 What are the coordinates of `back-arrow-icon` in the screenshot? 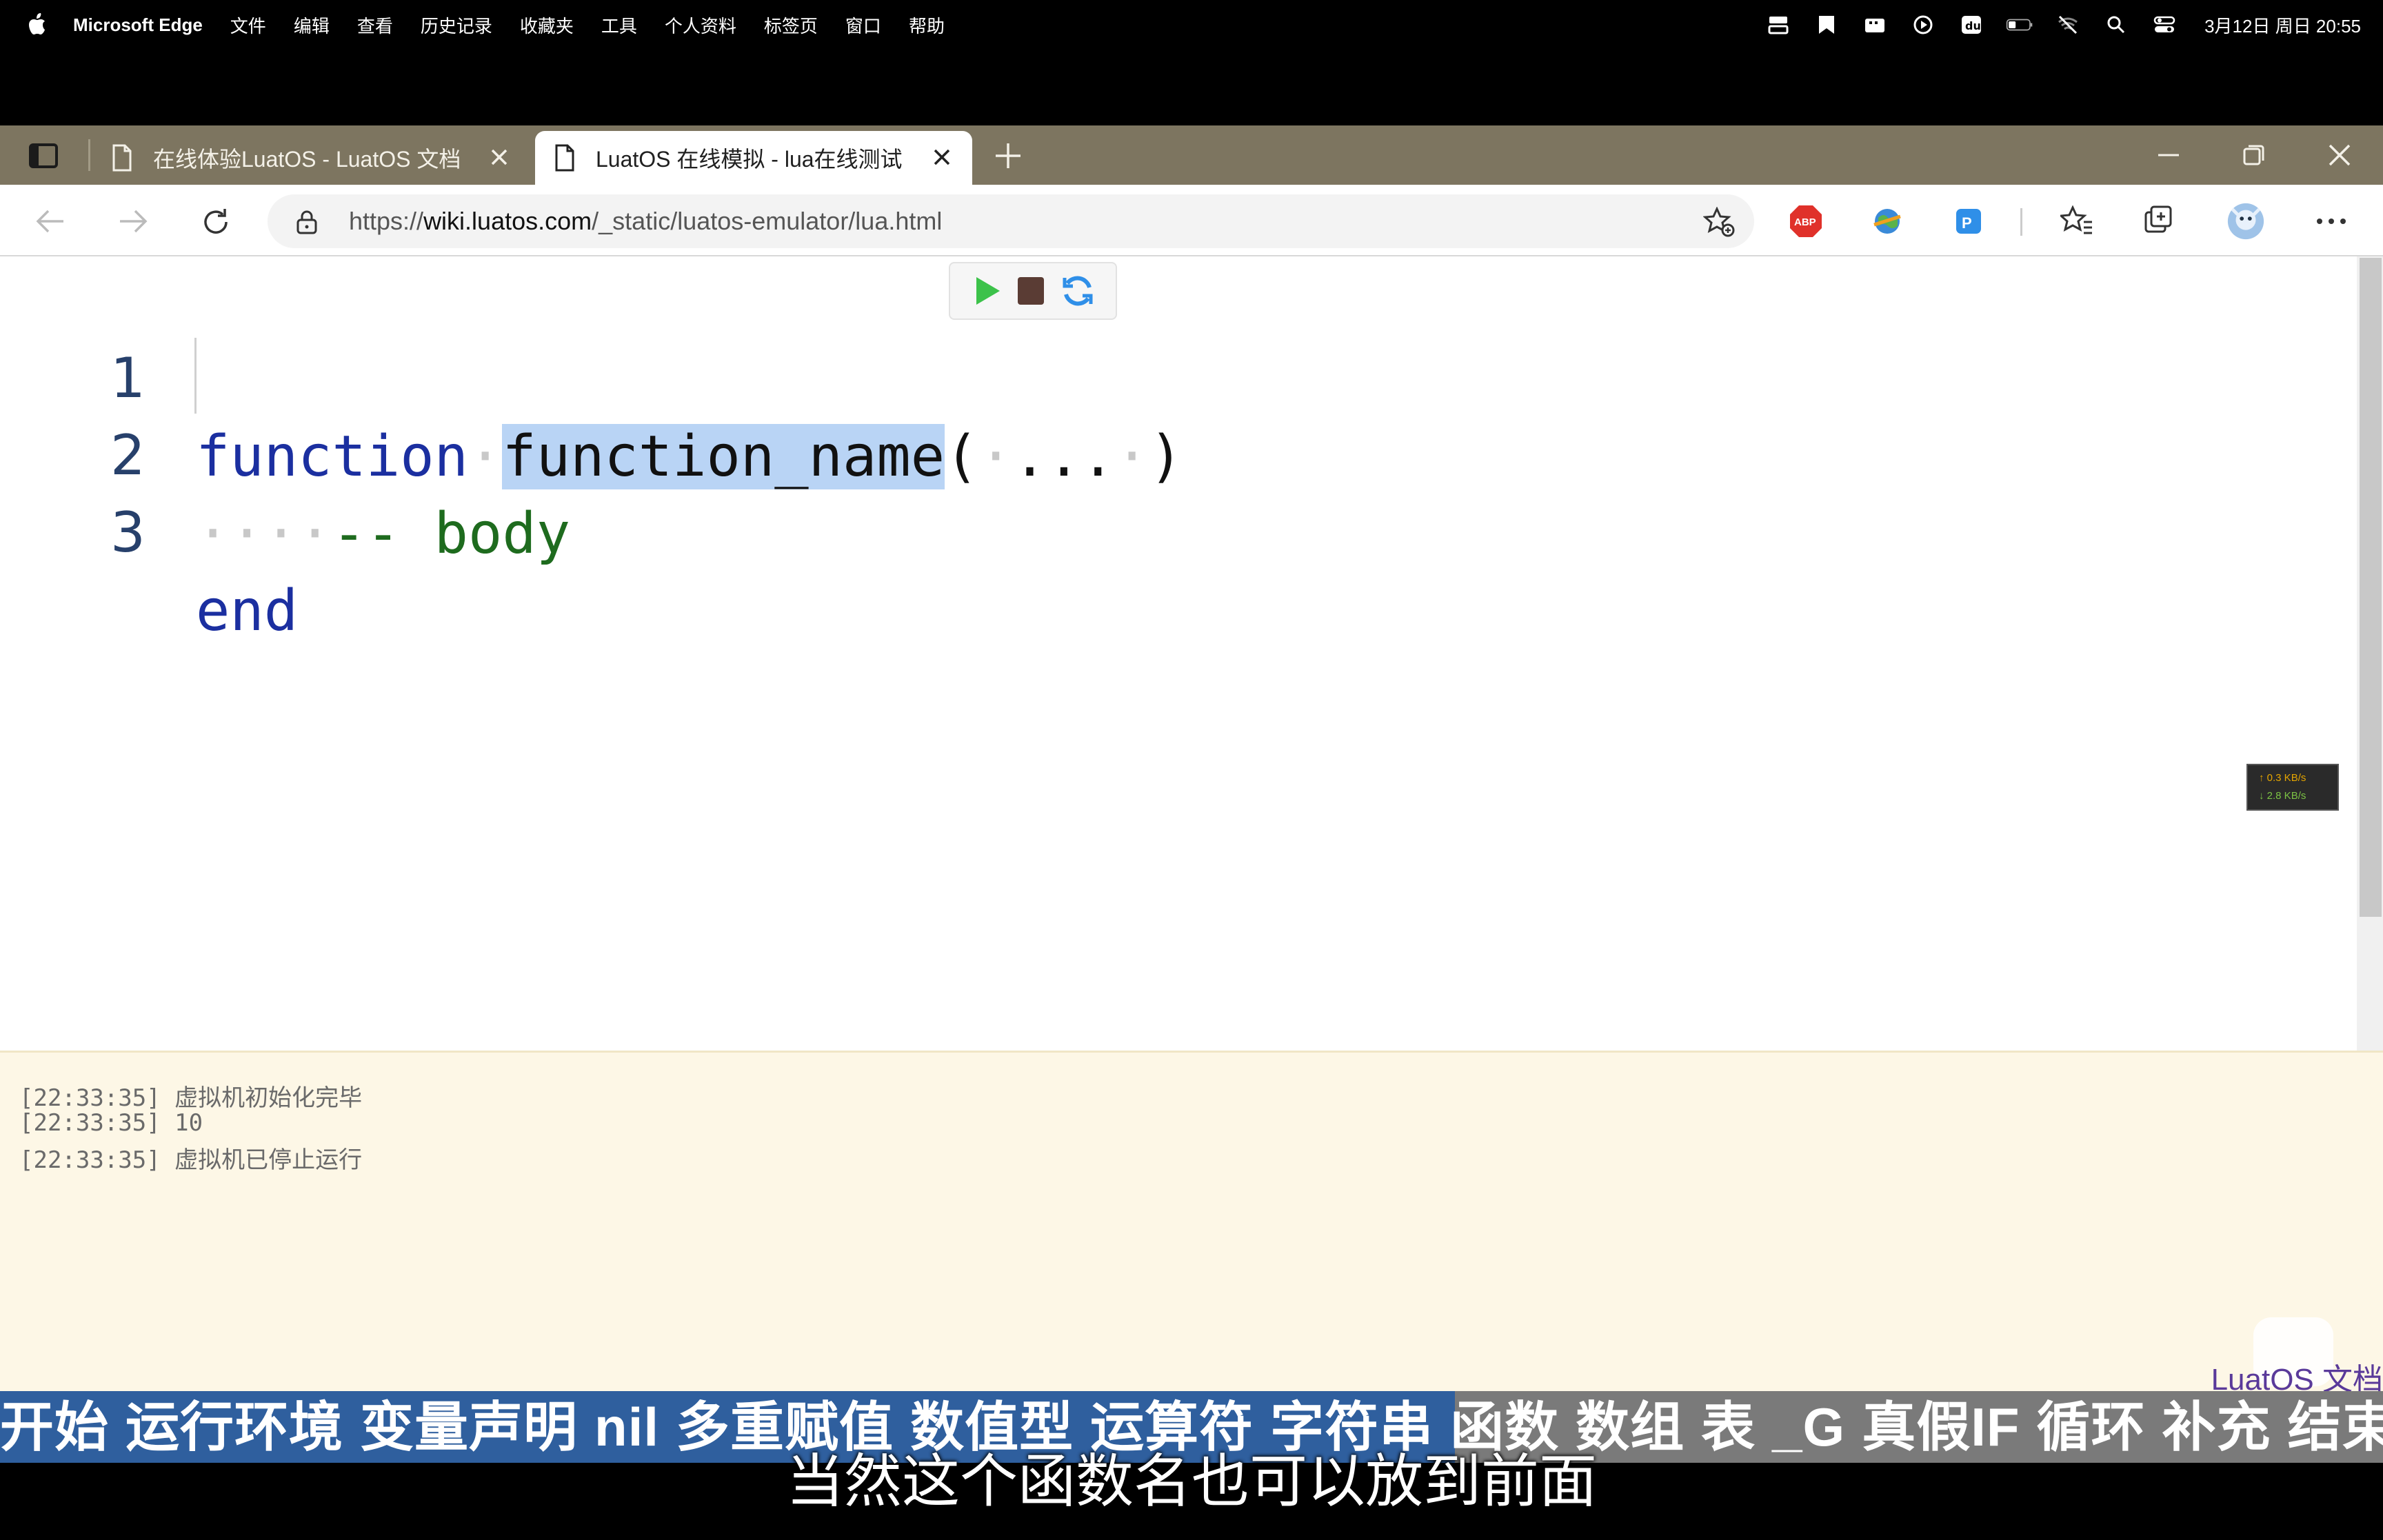 It's located at (49, 222).